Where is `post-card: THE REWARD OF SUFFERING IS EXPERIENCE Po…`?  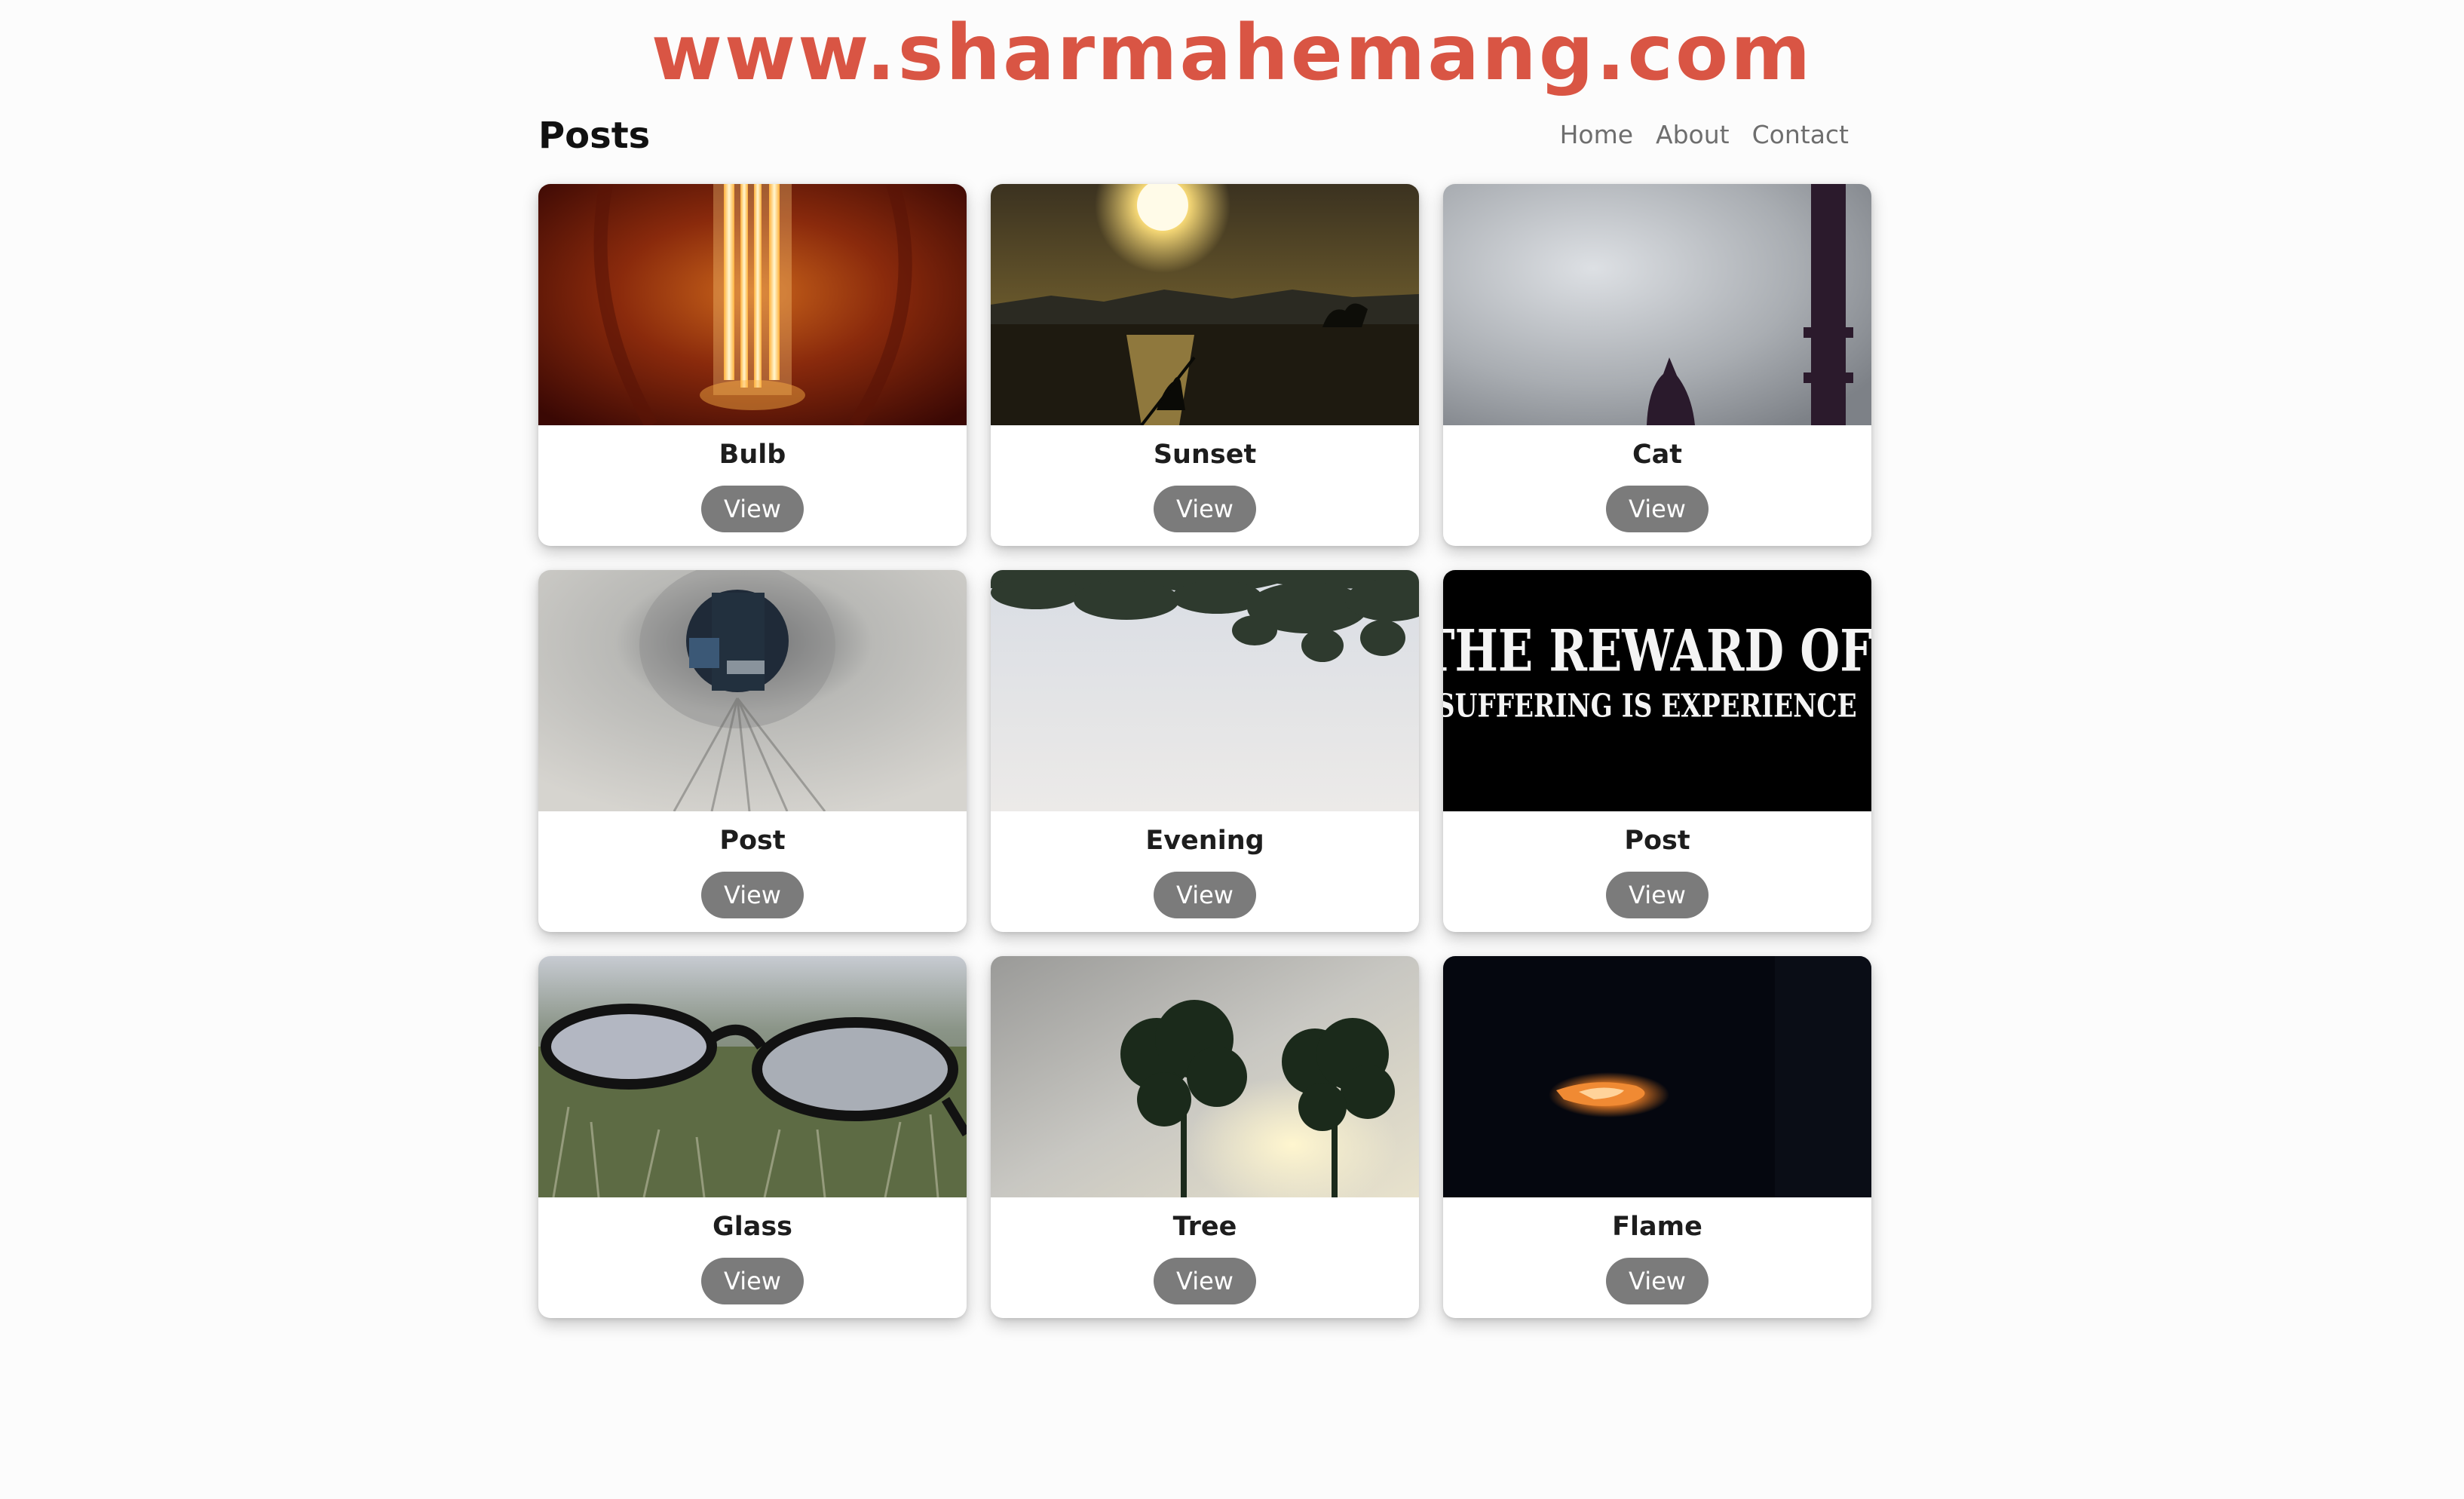 post-card: THE REWARD OF SUFFERING IS EXPERIENCE Po… is located at coordinates (1657, 751).